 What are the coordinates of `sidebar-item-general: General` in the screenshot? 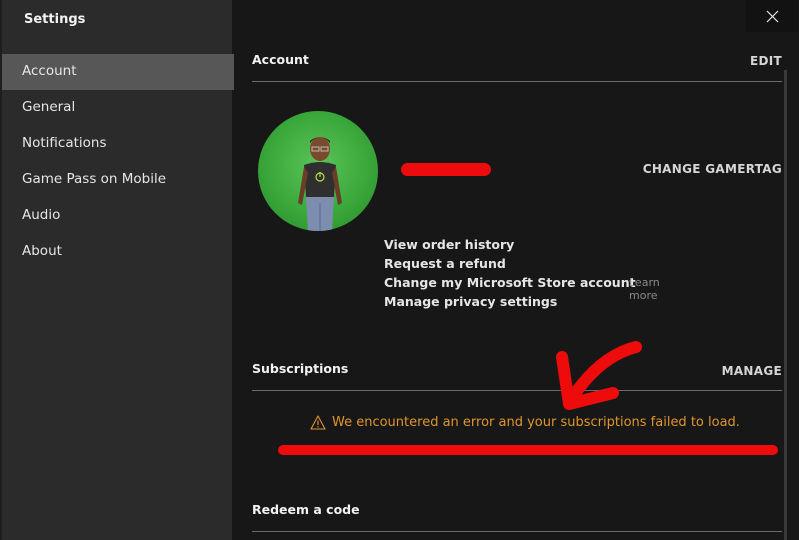 It's located at (118, 108).